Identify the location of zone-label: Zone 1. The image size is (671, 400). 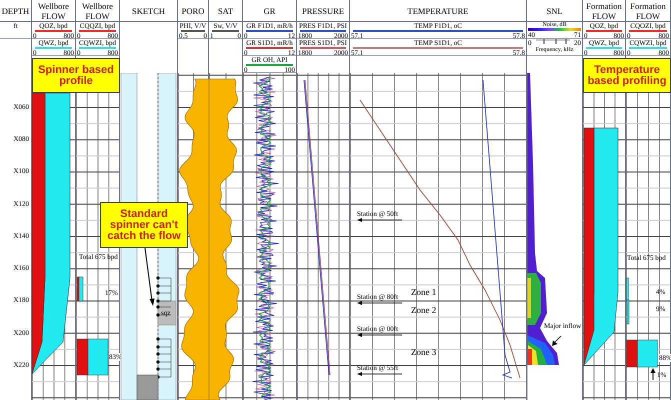
(423, 292).